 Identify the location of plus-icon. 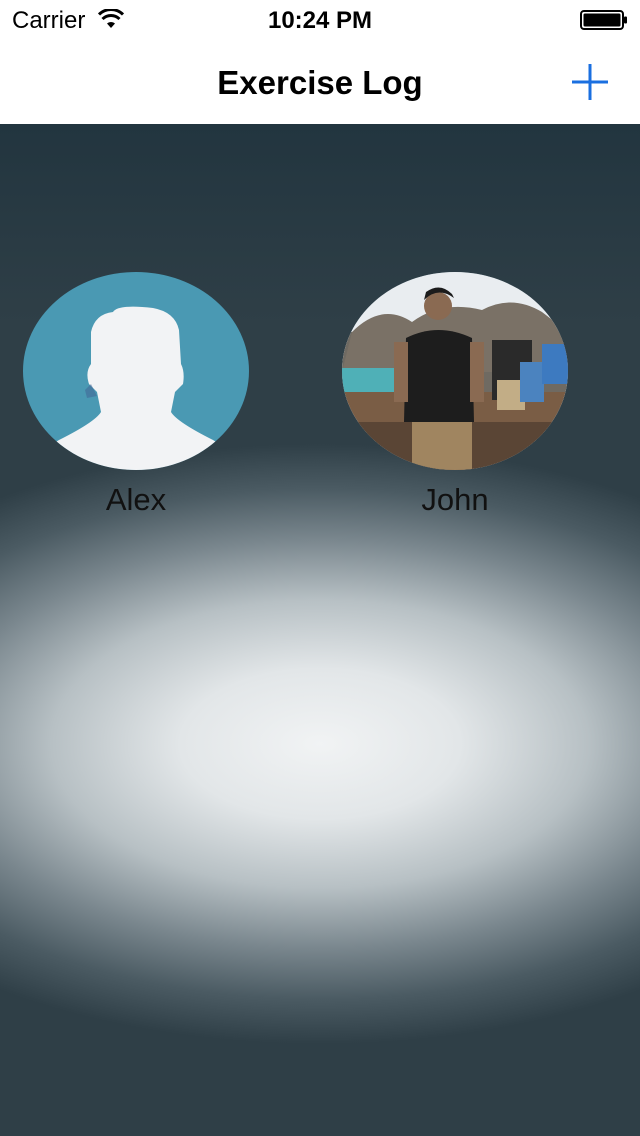
(590, 82).